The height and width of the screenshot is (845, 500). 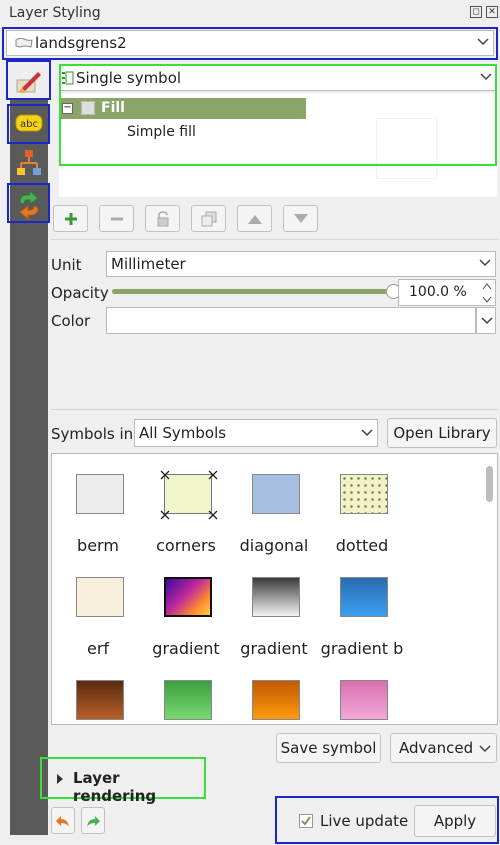 What do you see at coordinates (256, 433) in the screenshot?
I see `symbols-in-selector: All Symbols` at bounding box center [256, 433].